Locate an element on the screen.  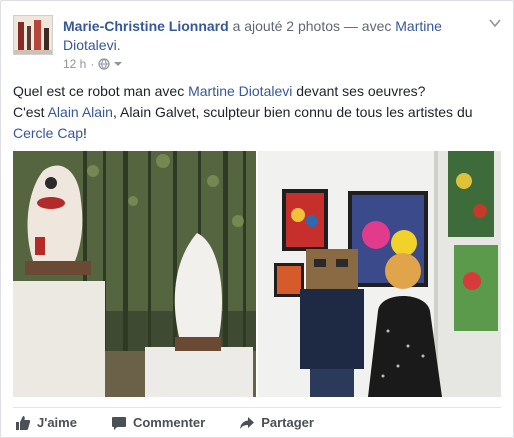
tag-cercle-cap: Cercle Cap is located at coordinates (48, 133).